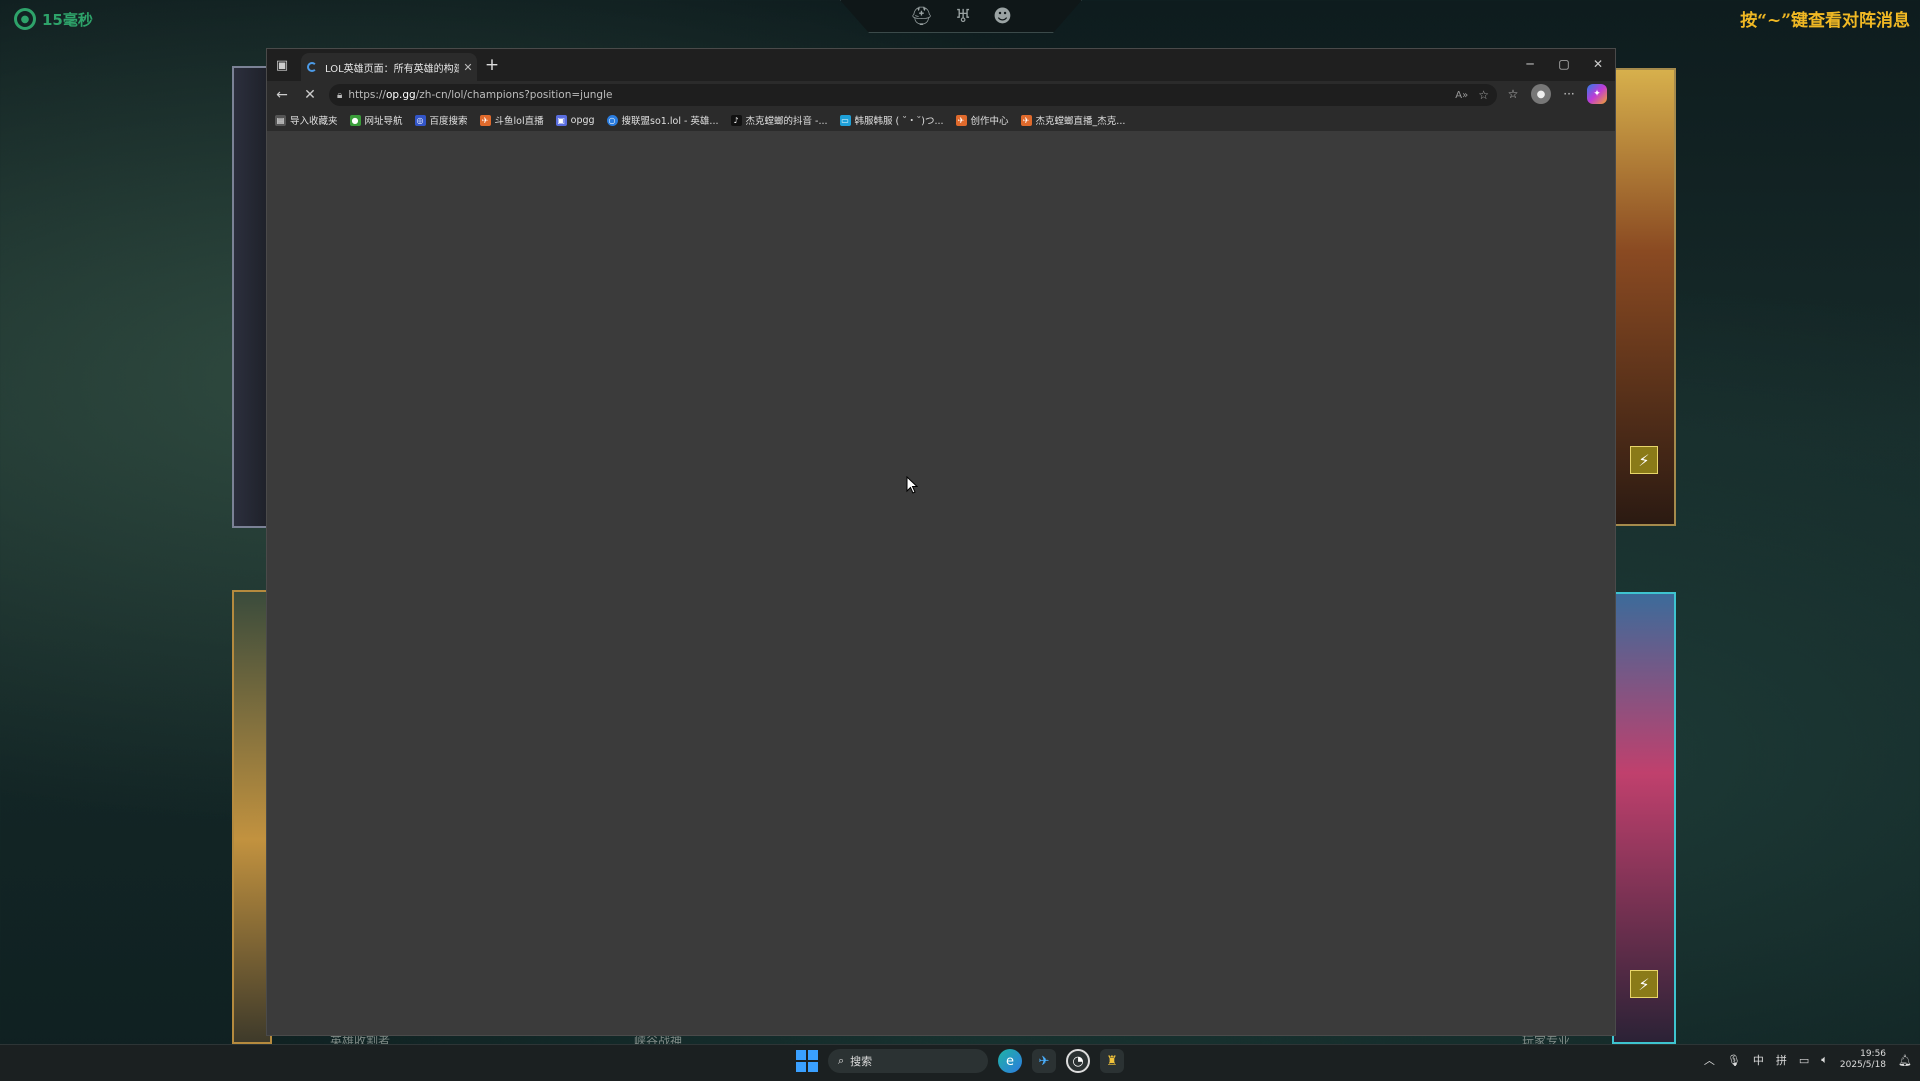  Describe the element at coordinates (280, 120) in the screenshot. I see `import-icon: ▤` at that location.